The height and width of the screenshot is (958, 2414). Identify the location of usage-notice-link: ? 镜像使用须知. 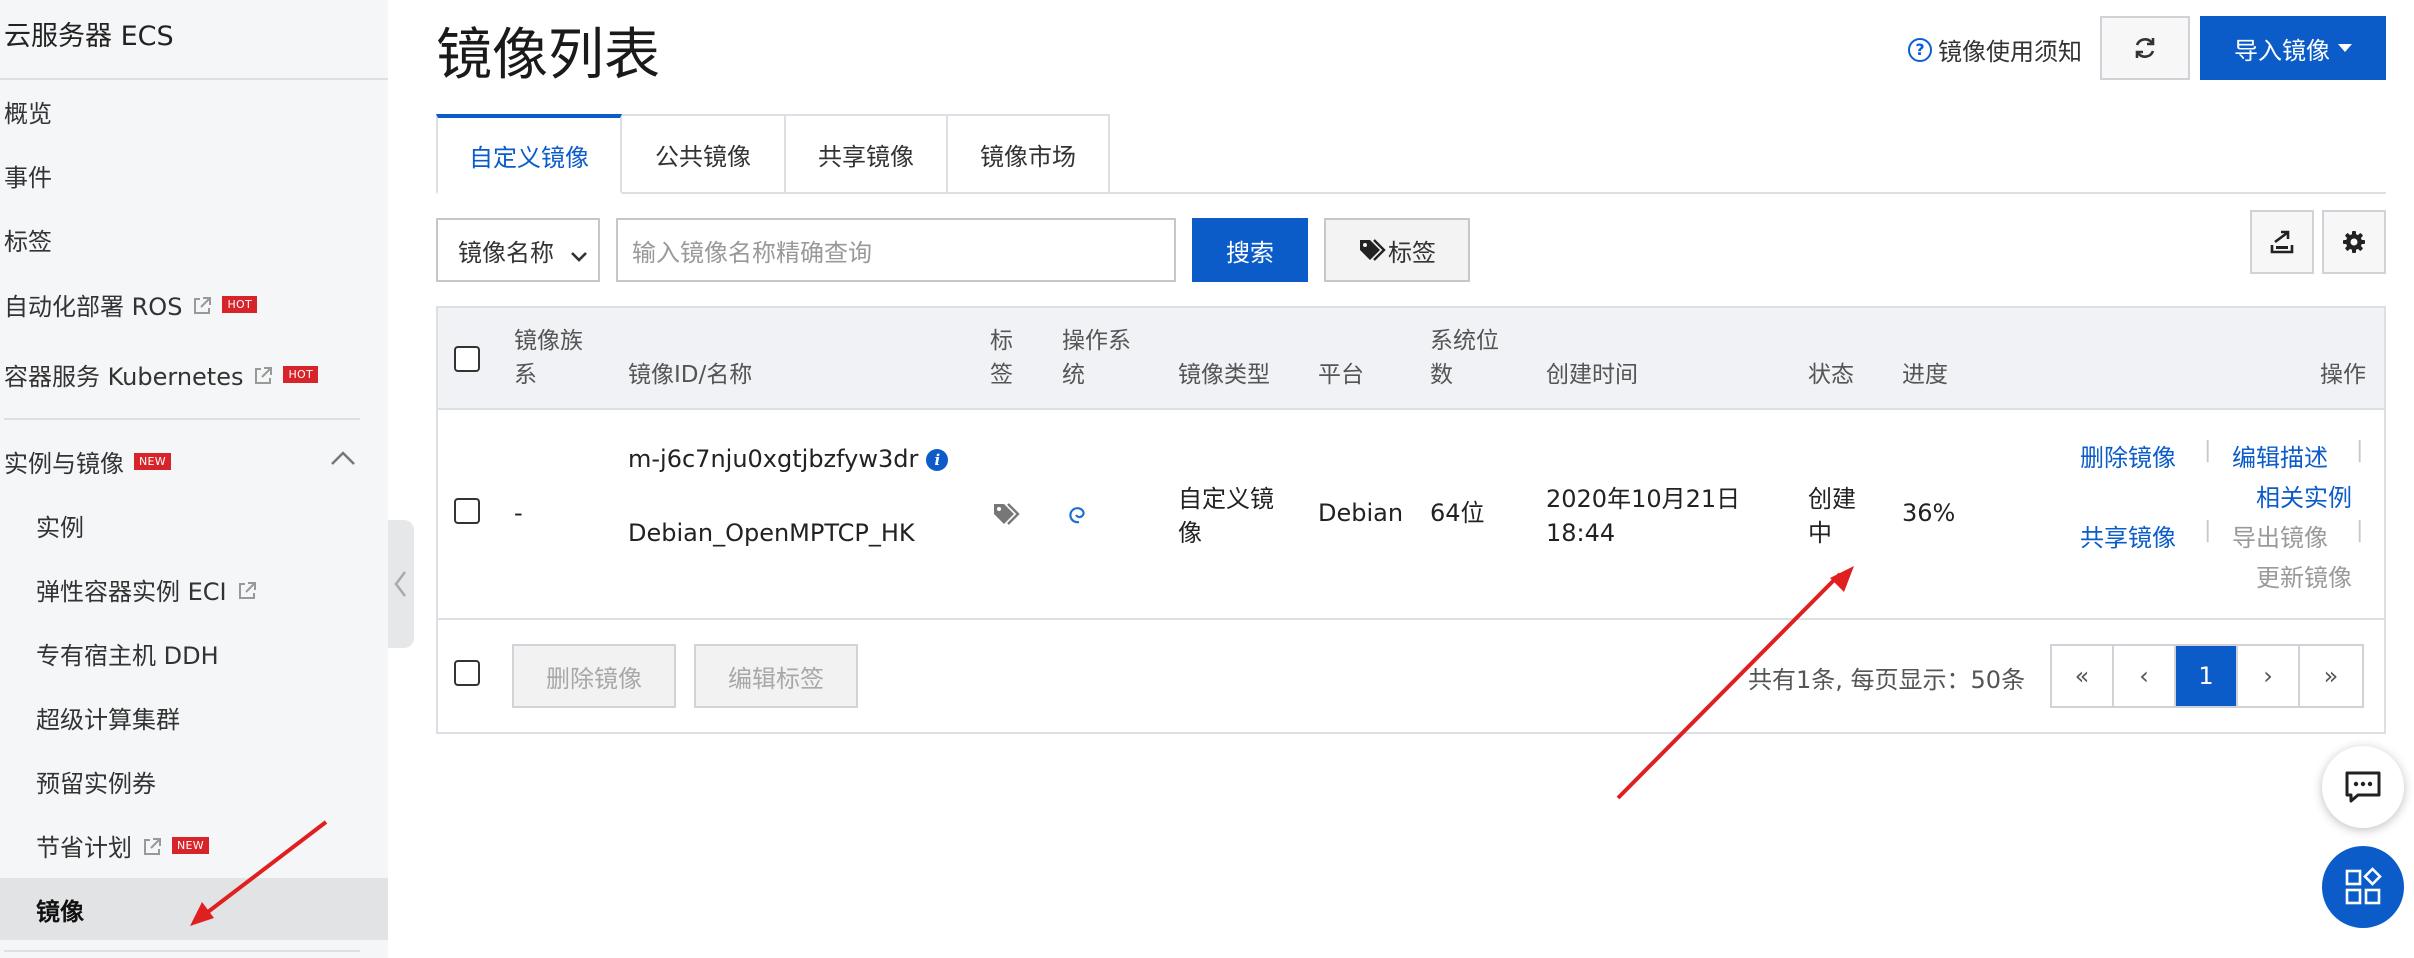
(1995, 49).